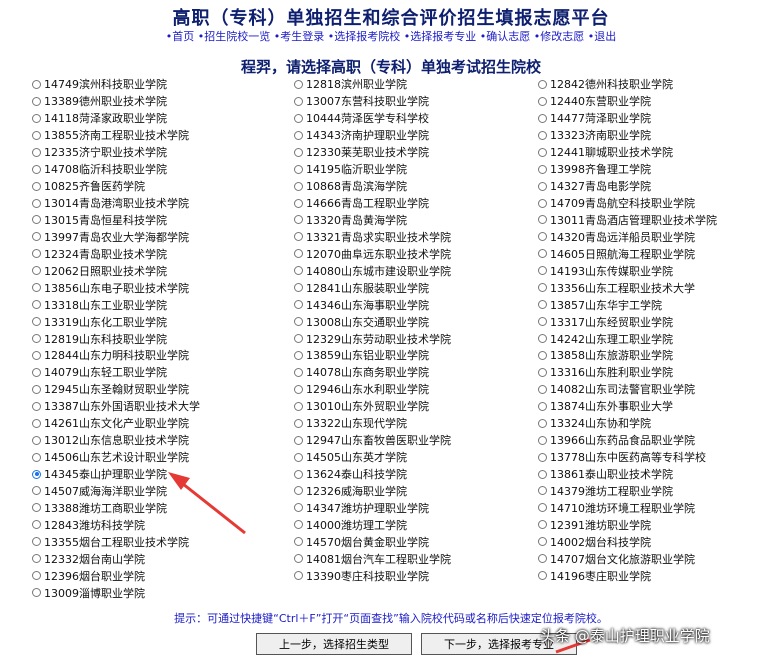  Describe the element at coordinates (625, 636) in the screenshot. I see `watermark: 头条 @泰山护理职业学院` at that location.